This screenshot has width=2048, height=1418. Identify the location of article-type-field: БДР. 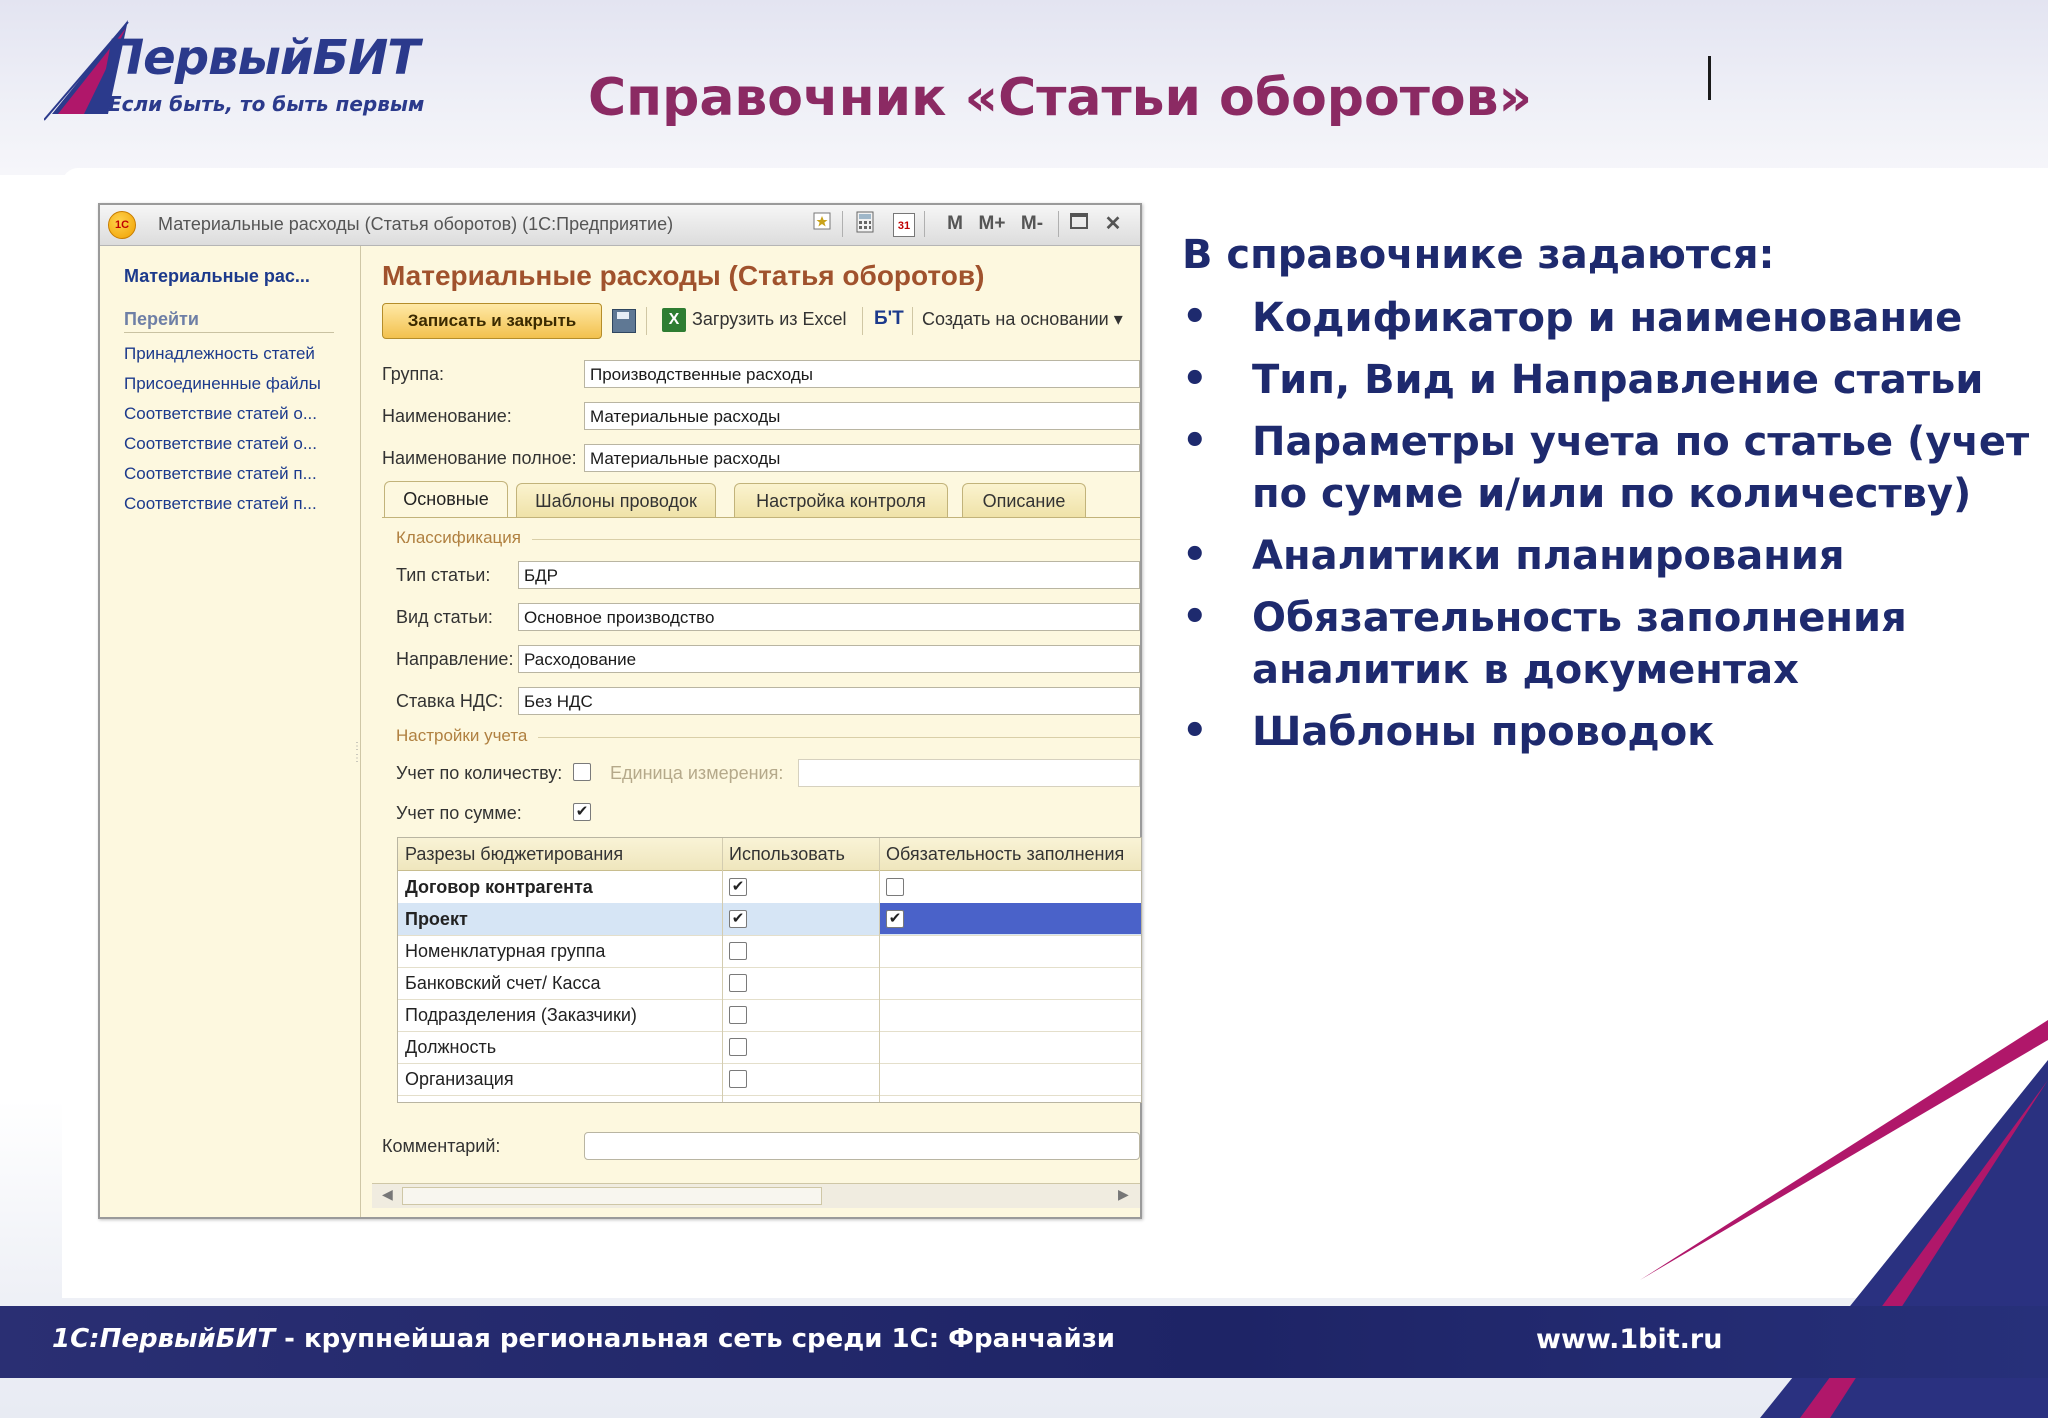
(829, 575).